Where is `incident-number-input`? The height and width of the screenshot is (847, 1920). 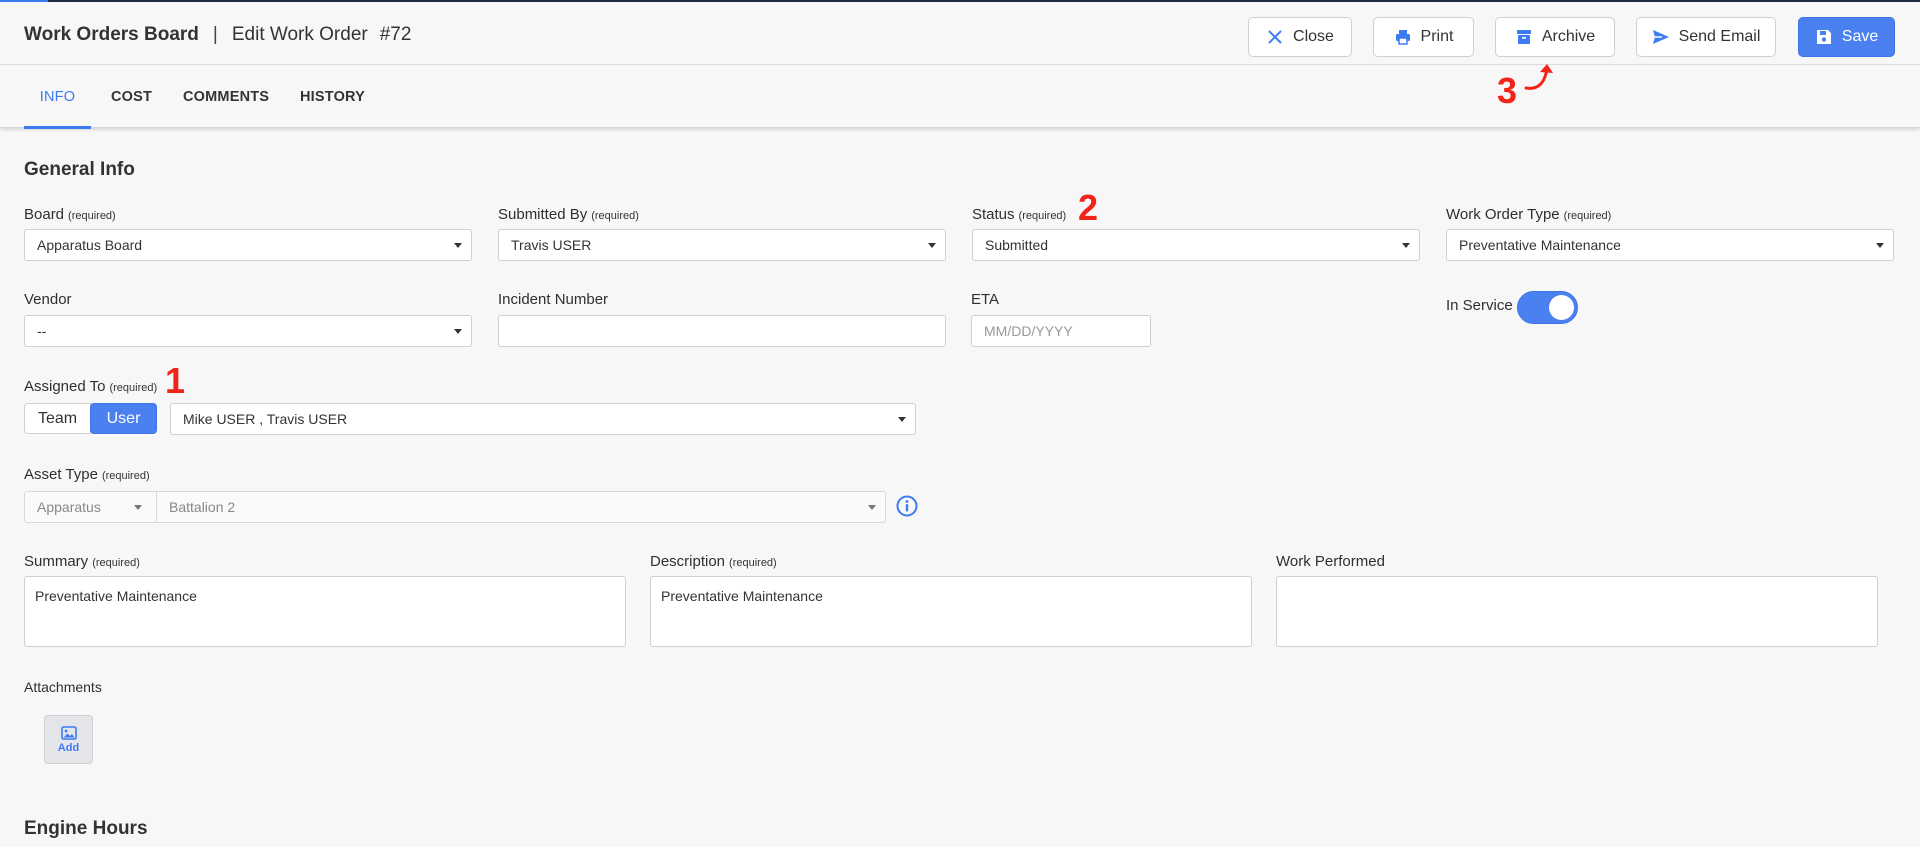
incident-number-input is located at coordinates (722, 331).